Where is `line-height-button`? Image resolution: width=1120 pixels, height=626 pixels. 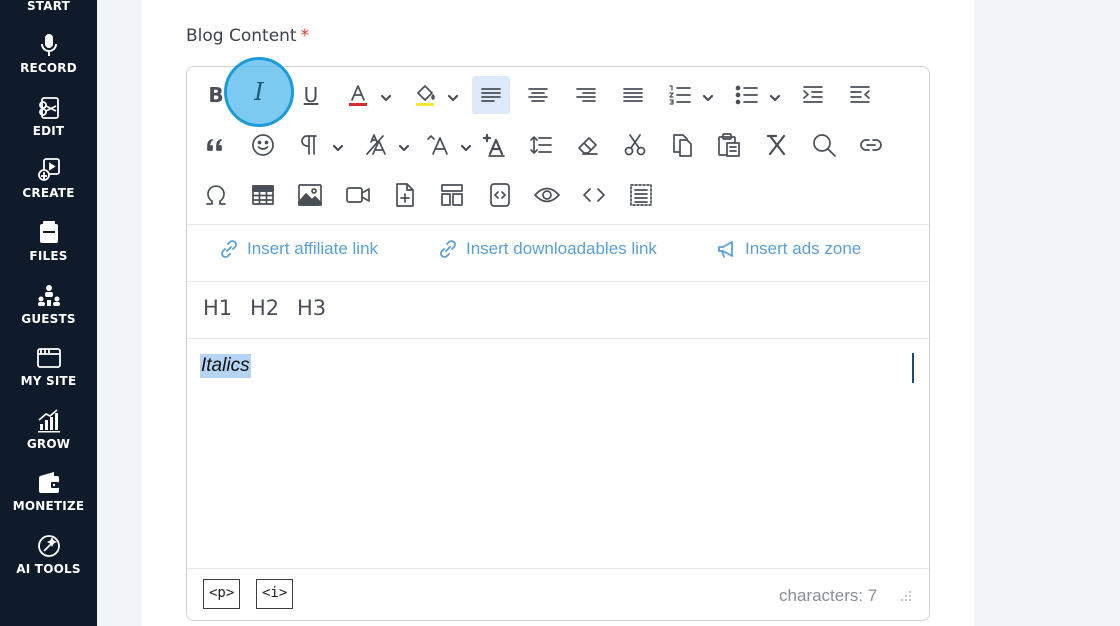 line-height-button is located at coordinates (541, 145).